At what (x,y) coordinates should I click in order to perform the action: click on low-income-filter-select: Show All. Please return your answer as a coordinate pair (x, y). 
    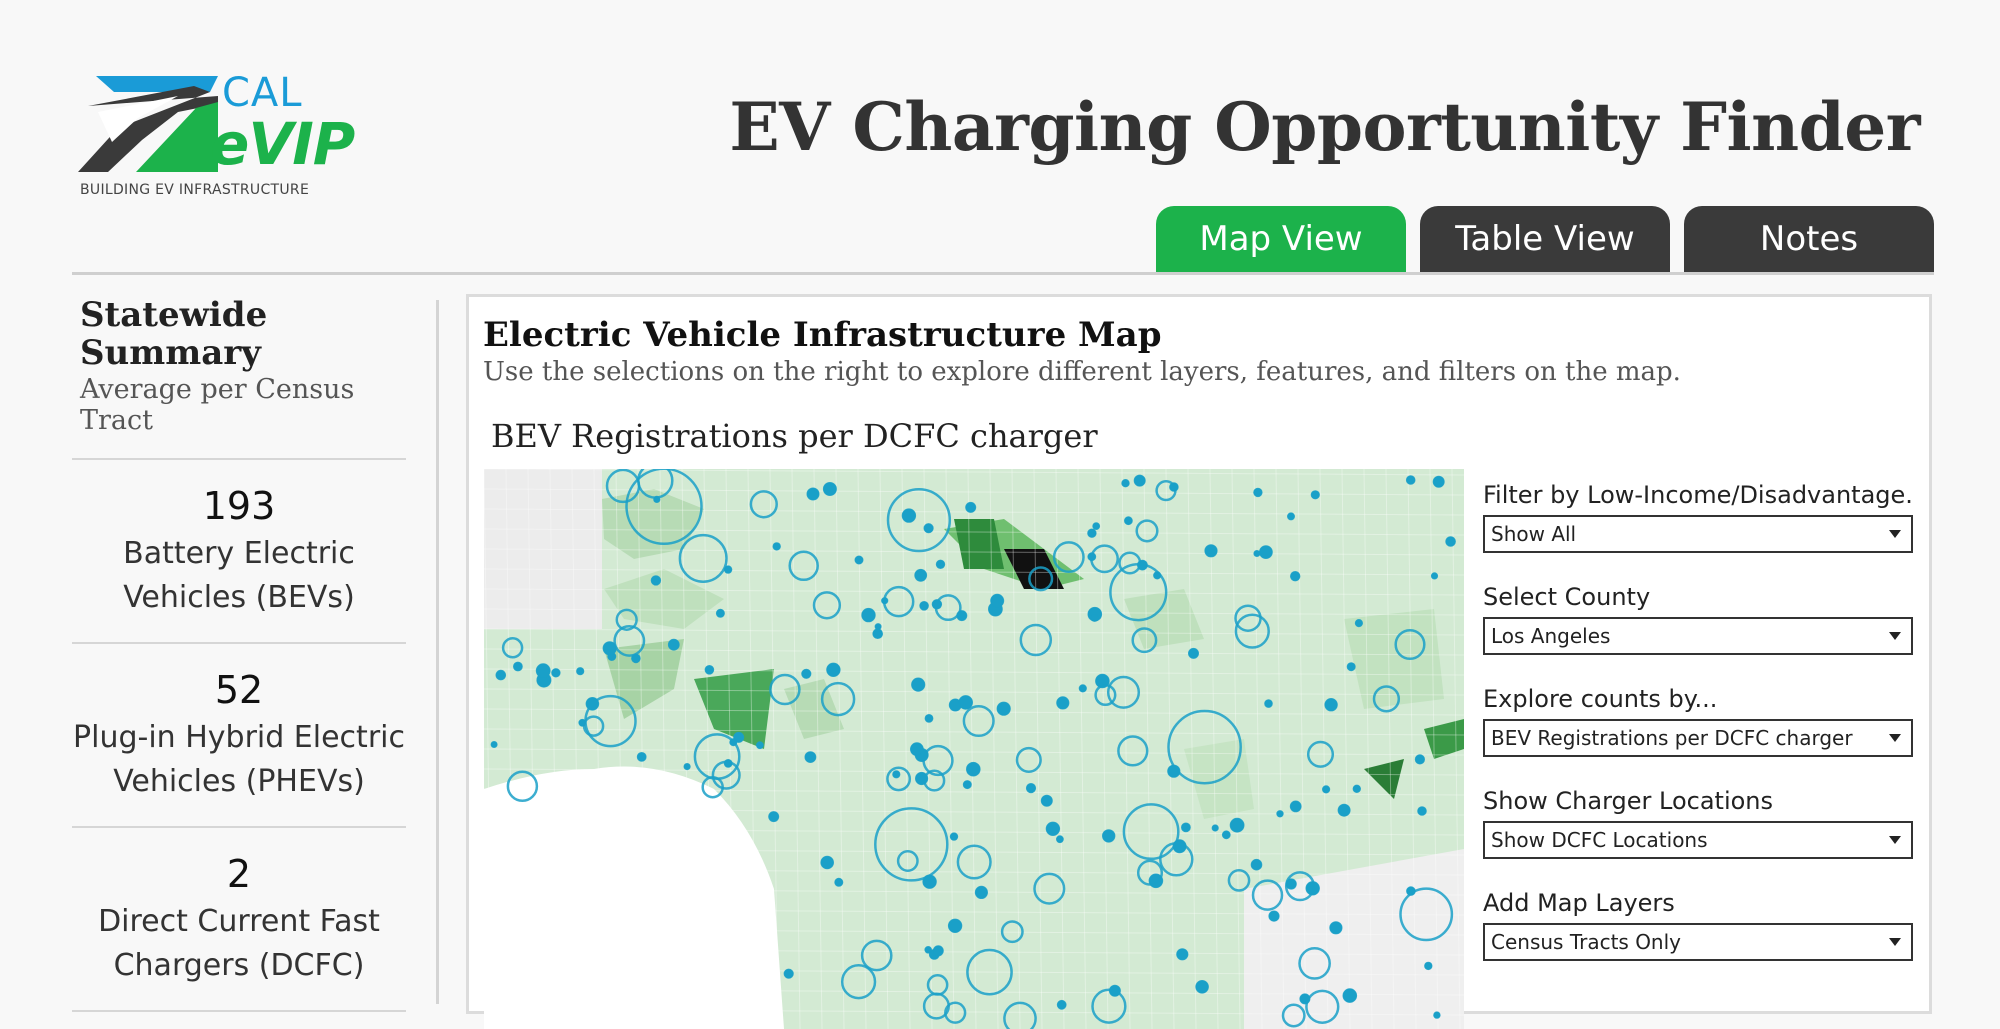
    Looking at the image, I should click on (1698, 534).